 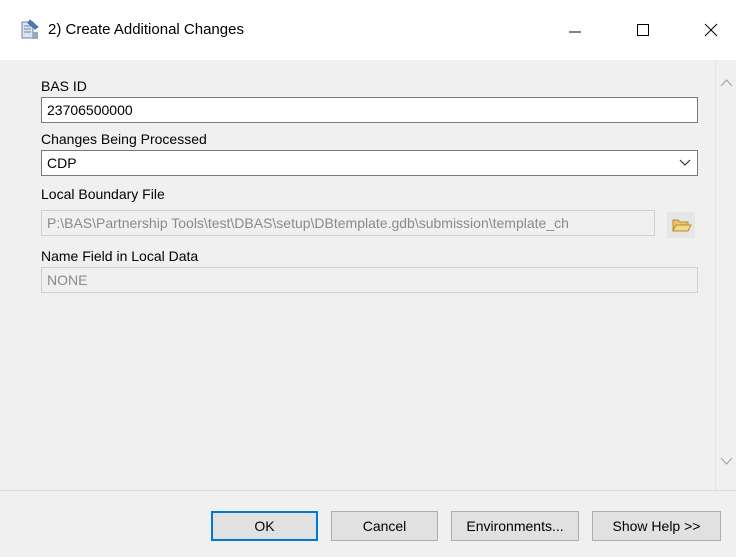 What do you see at coordinates (575, 30) in the screenshot?
I see `minimize-button` at bounding box center [575, 30].